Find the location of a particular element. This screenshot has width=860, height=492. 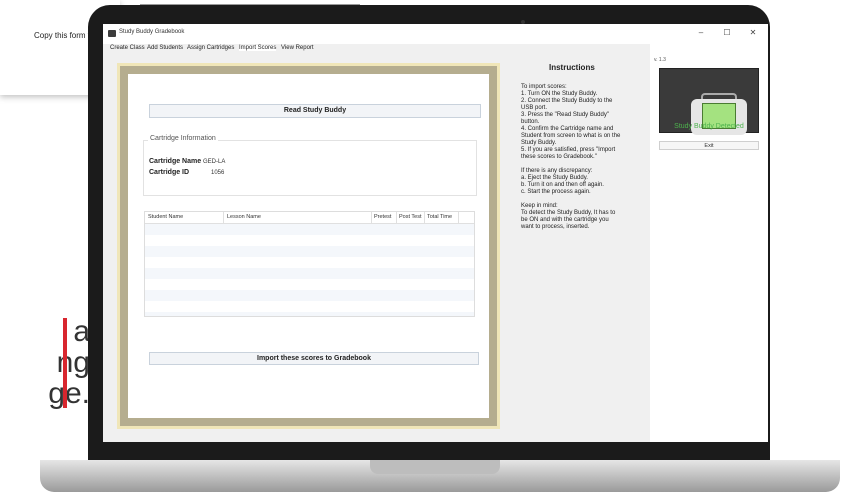

column-header: Pretest is located at coordinates (383, 217).